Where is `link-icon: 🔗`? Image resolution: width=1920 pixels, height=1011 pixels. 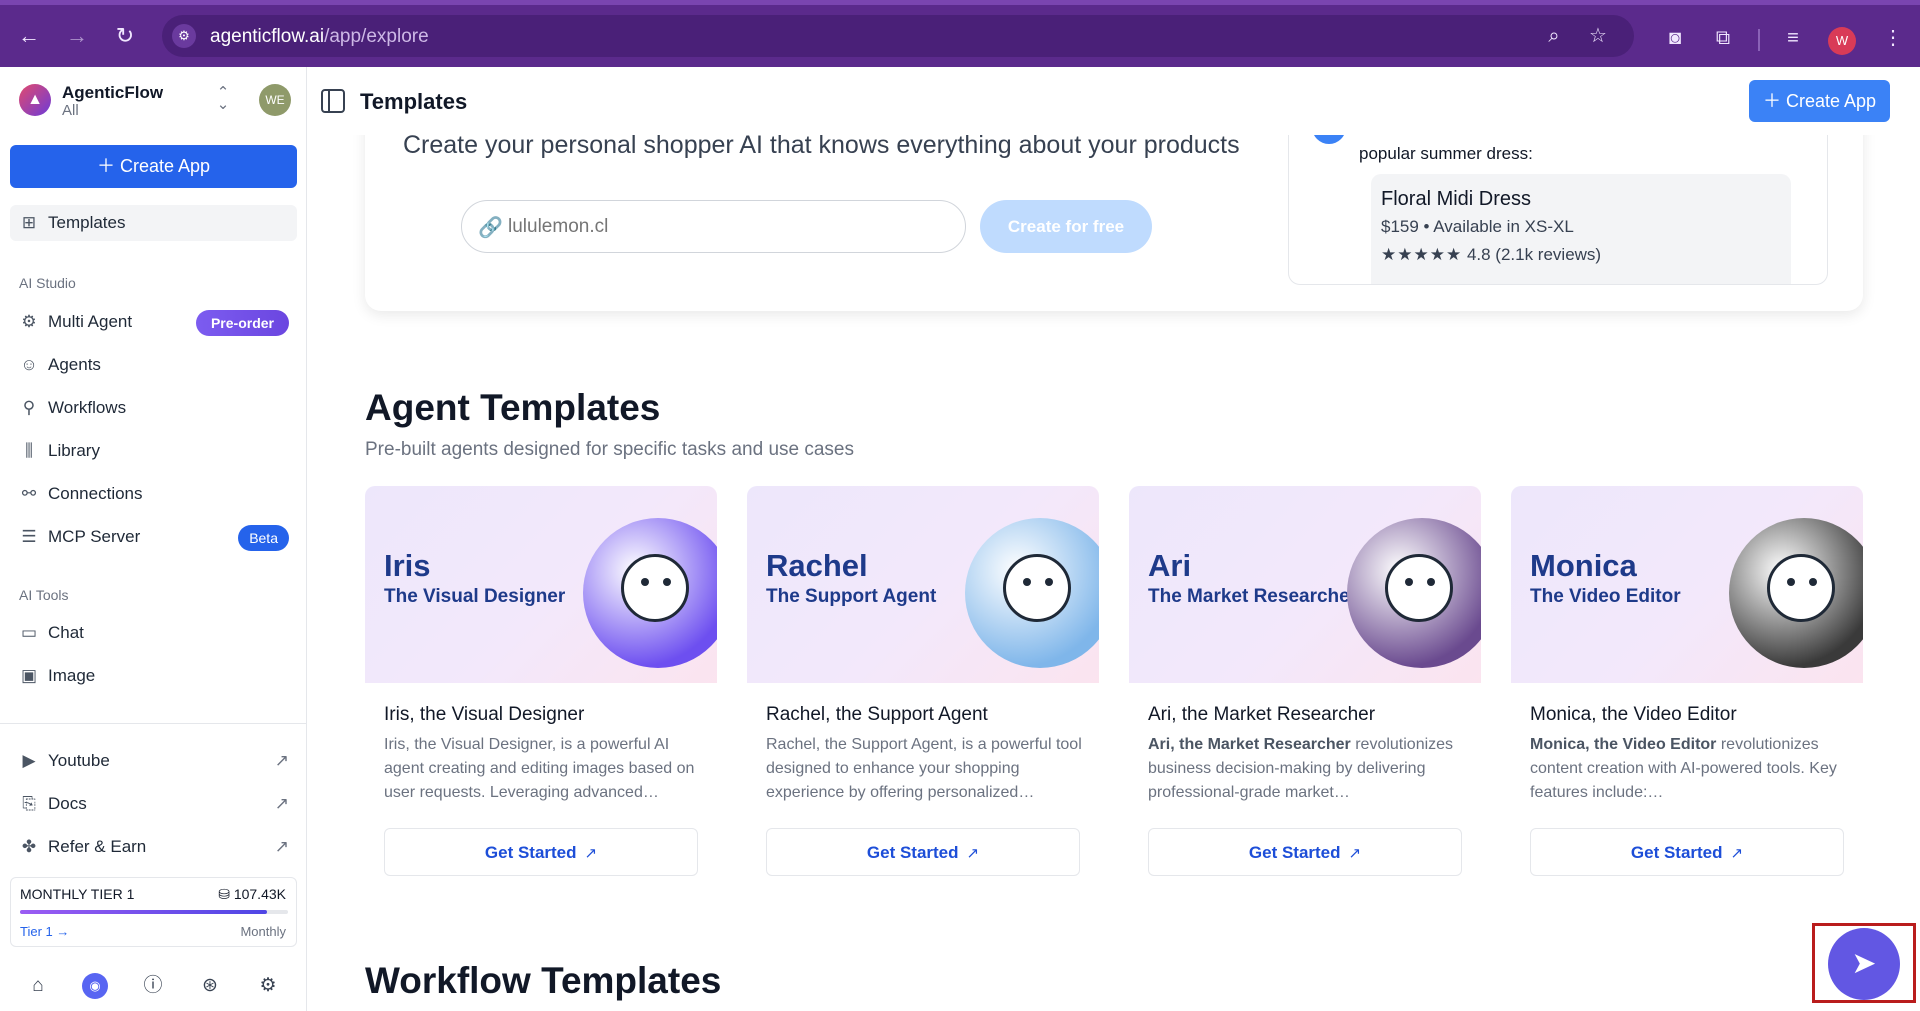
link-icon: 🔗 is located at coordinates (490, 228).